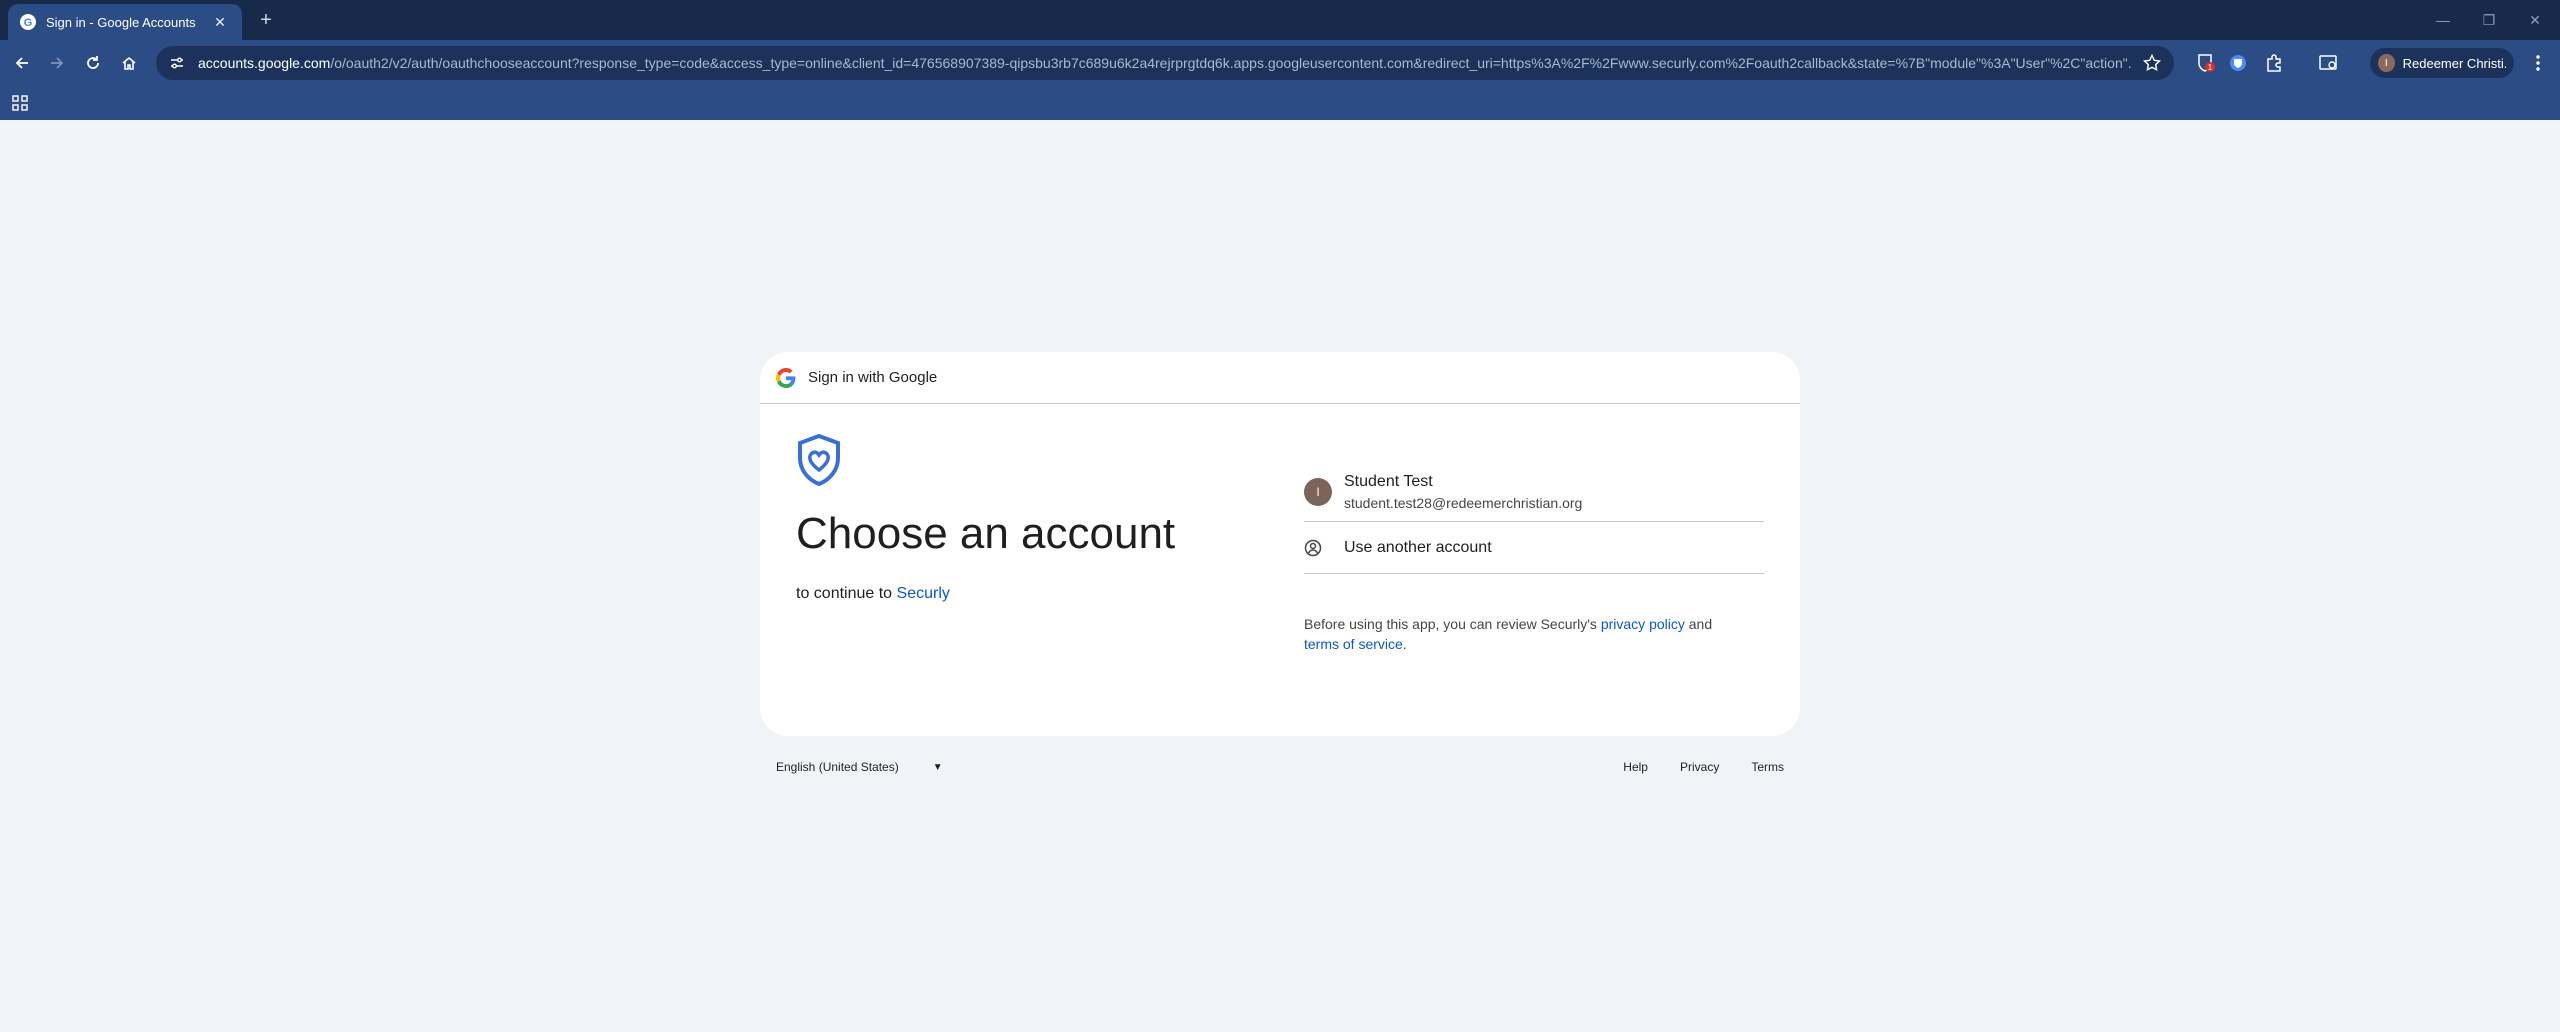  Describe the element at coordinates (1463, 502) in the screenshot. I see `account-email: student.test28@redeemerchristian.org` at that location.